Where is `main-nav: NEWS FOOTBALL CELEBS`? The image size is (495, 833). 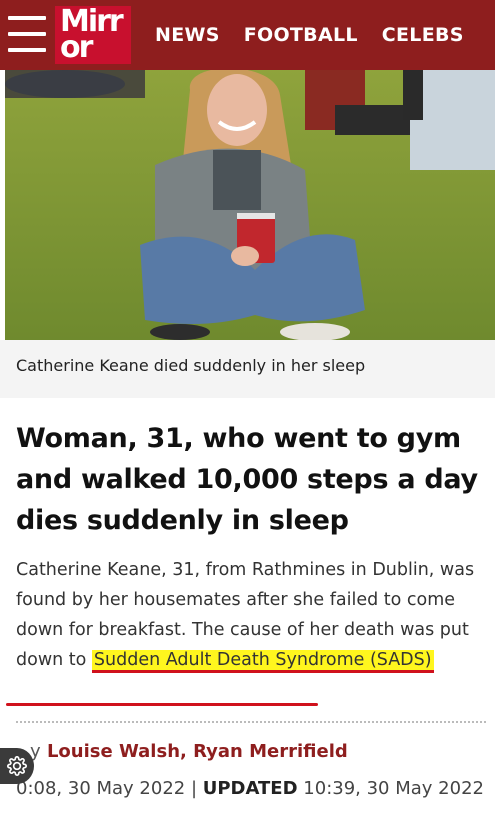 main-nav: NEWS FOOTBALL CELEBS is located at coordinates (309, 35).